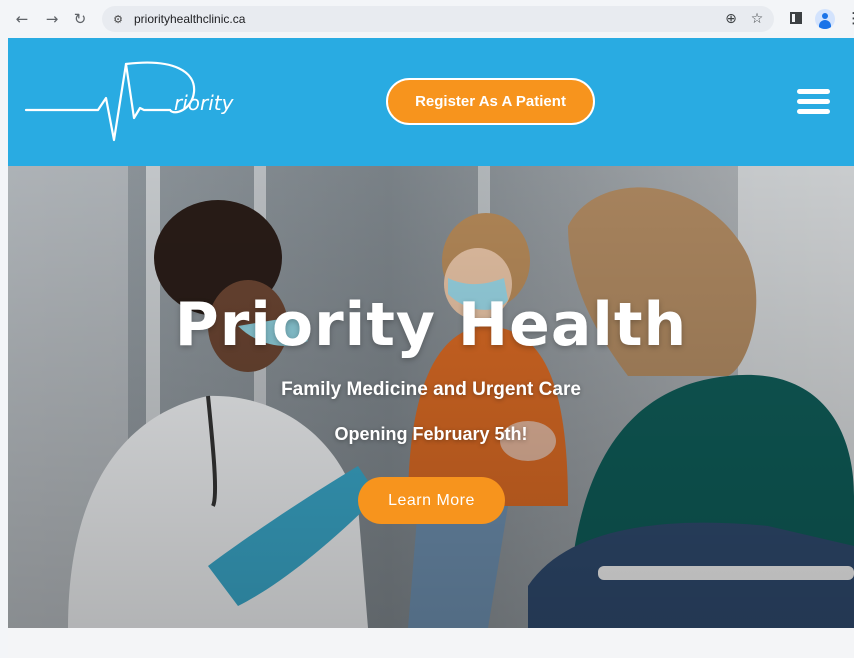  What do you see at coordinates (431, 500) in the screenshot?
I see `learn-more-button: Learn More` at bounding box center [431, 500].